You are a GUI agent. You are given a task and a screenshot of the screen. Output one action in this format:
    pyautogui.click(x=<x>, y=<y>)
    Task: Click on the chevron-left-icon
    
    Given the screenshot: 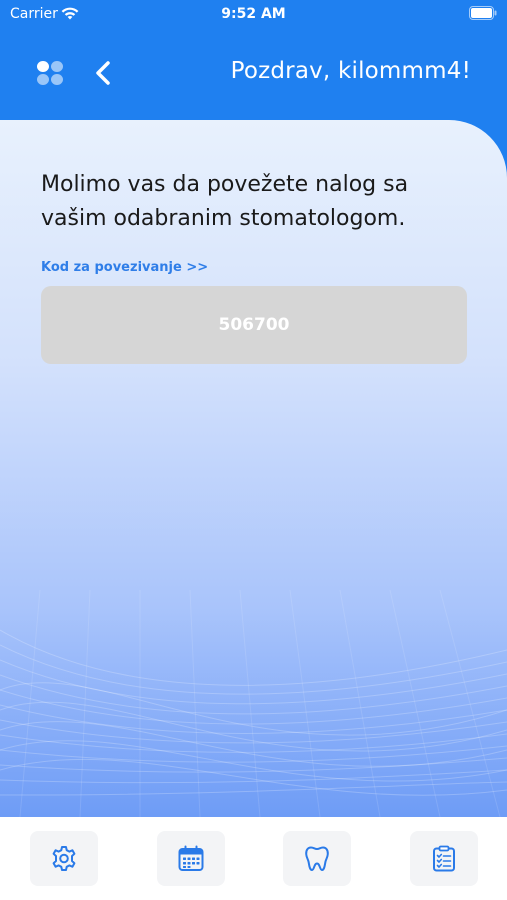 What is the action you would take?
    pyautogui.click(x=103, y=73)
    